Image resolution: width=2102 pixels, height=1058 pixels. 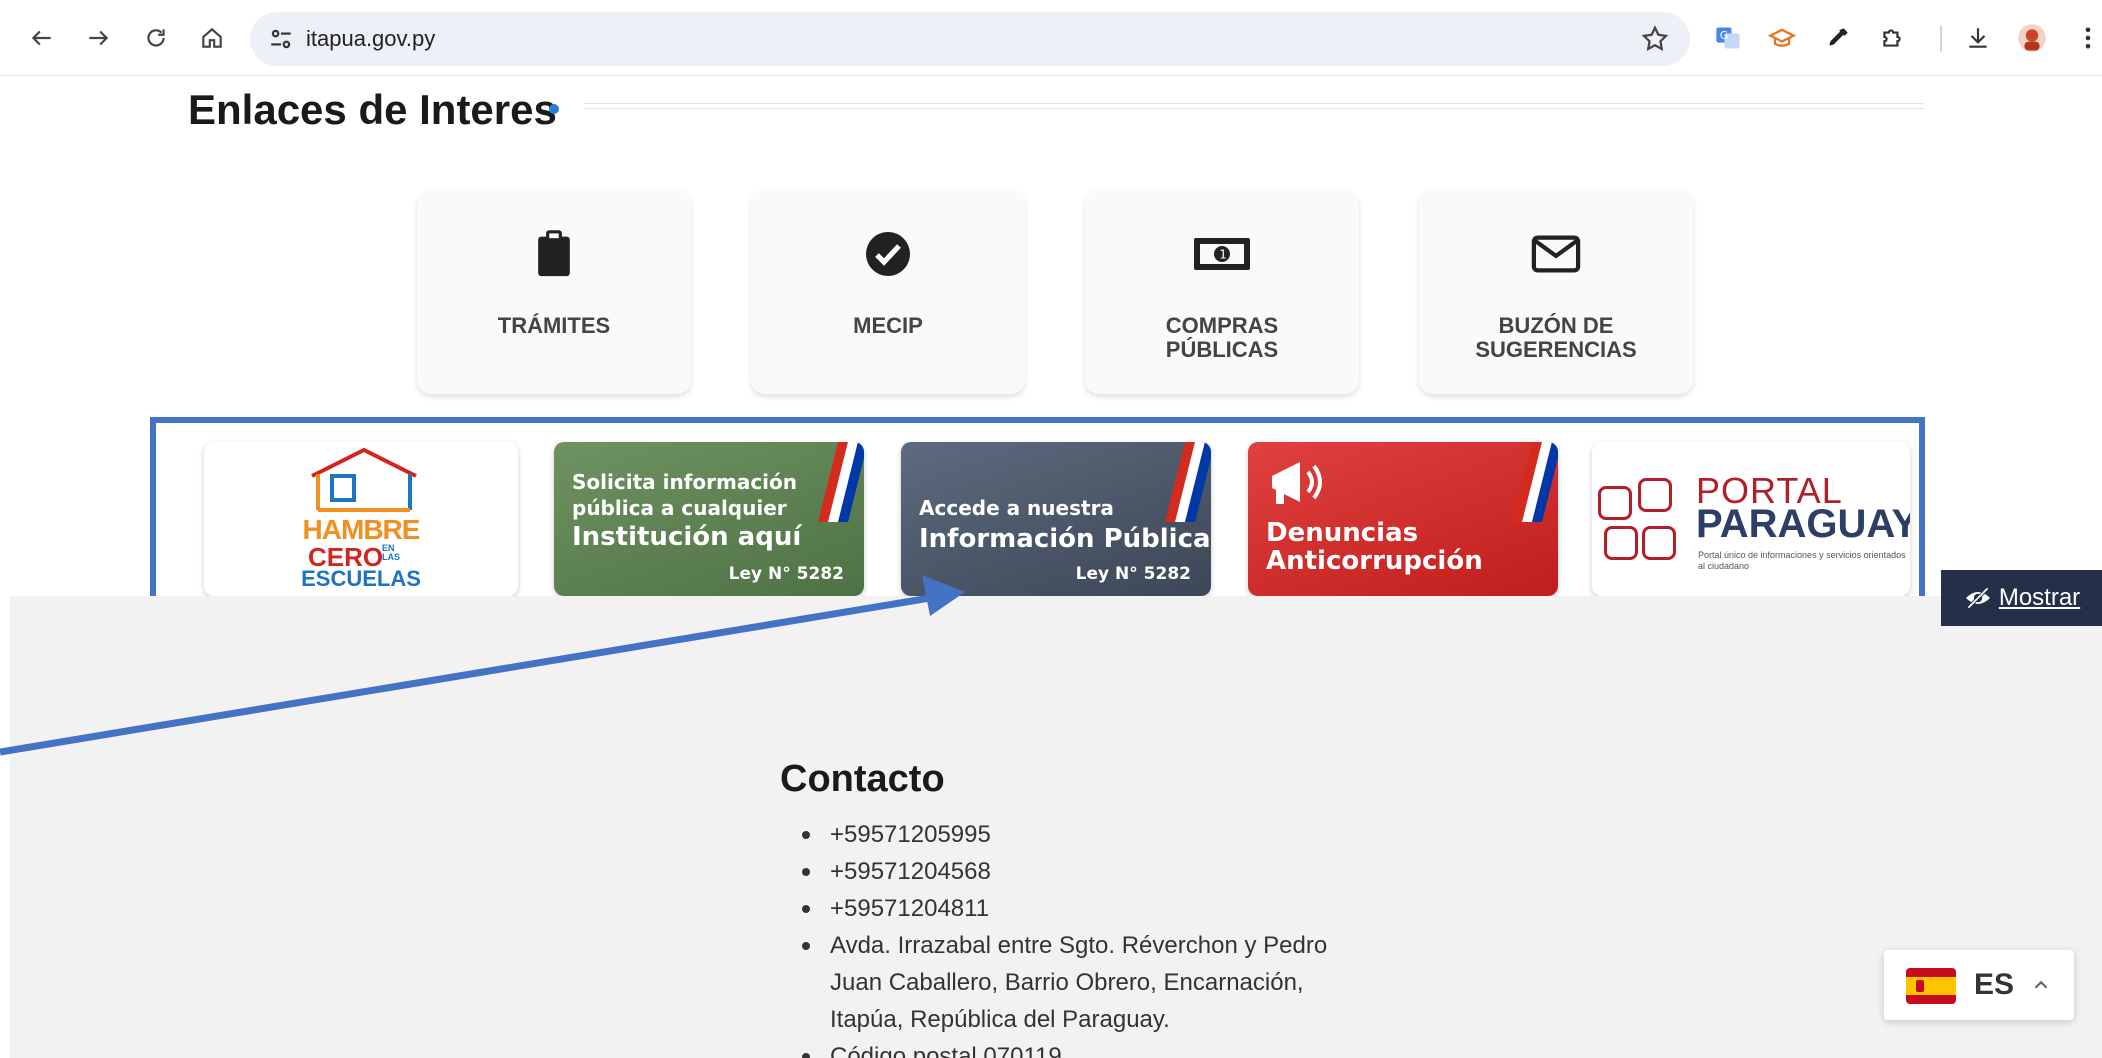 I want to click on envelope-icon, so click(x=1556, y=254).